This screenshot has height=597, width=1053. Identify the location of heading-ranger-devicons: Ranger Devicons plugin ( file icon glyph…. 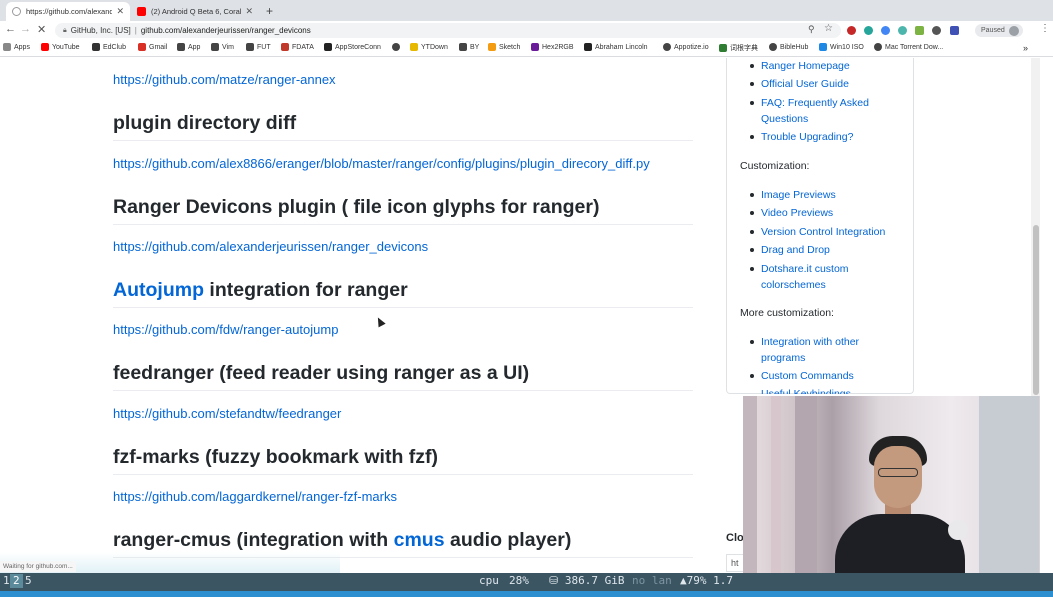
(356, 207).